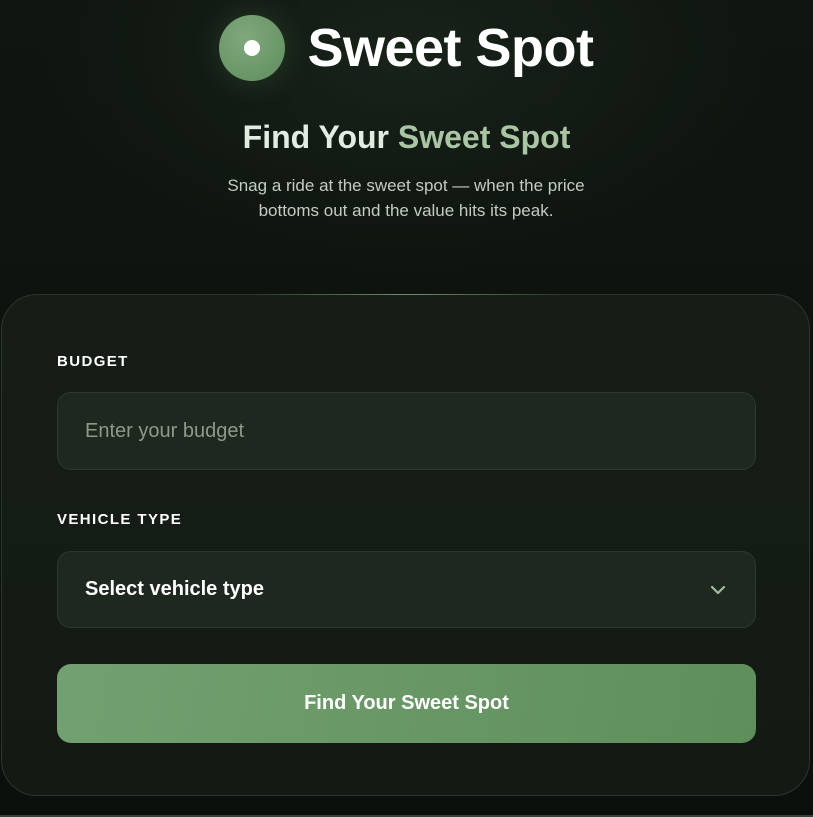  Describe the element at coordinates (93, 361) in the screenshot. I see `budget-label: BUDGET` at that location.